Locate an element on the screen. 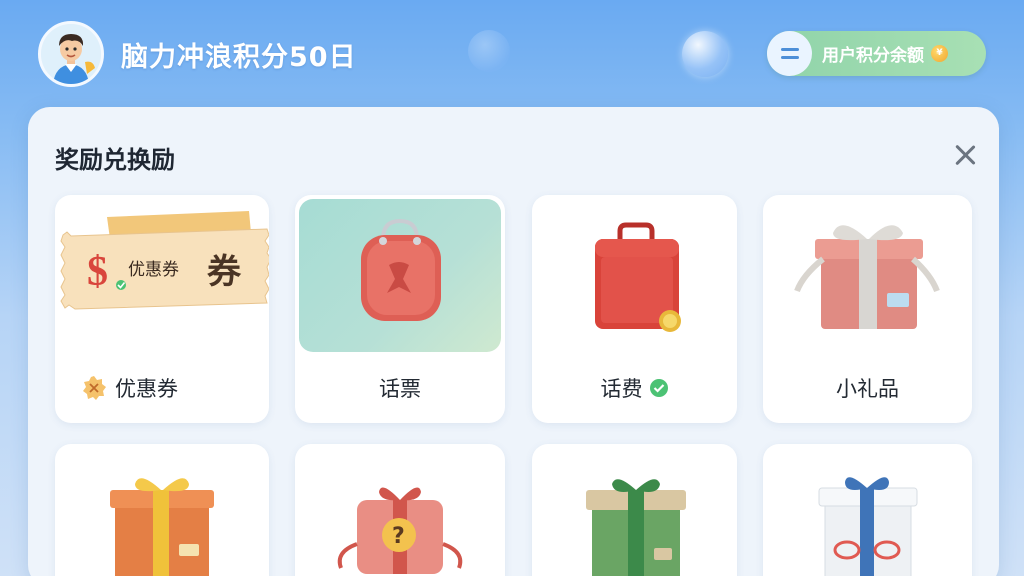 This screenshot has width=1024, height=576. coupon-ticket-icon: $ 优惠券 券 is located at coordinates (164, 260).